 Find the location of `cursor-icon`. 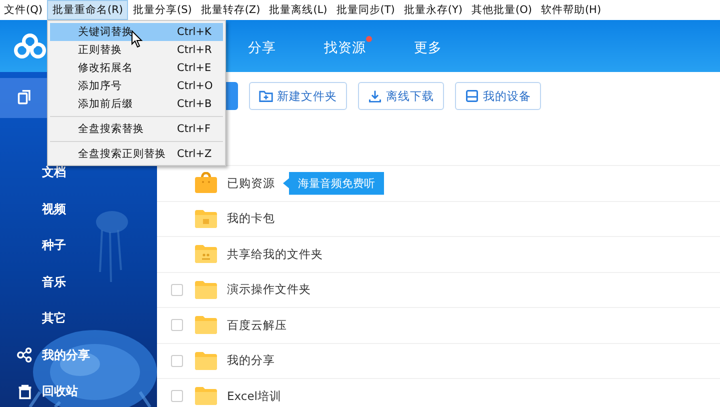

cursor-icon is located at coordinates (137, 39).